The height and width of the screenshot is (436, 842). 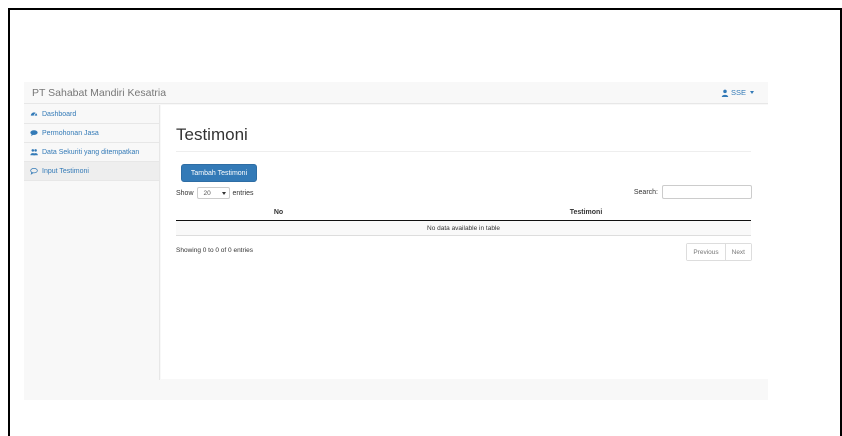 I want to click on sidebar-item-dashboard: Dashboard, so click(x=91, y=114).